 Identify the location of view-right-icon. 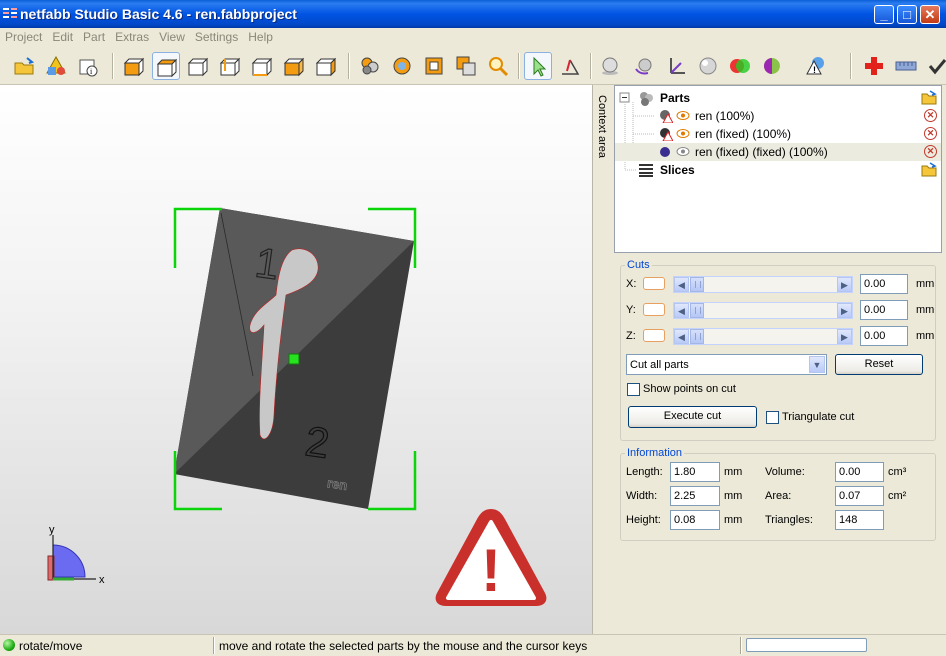
(262, 66).